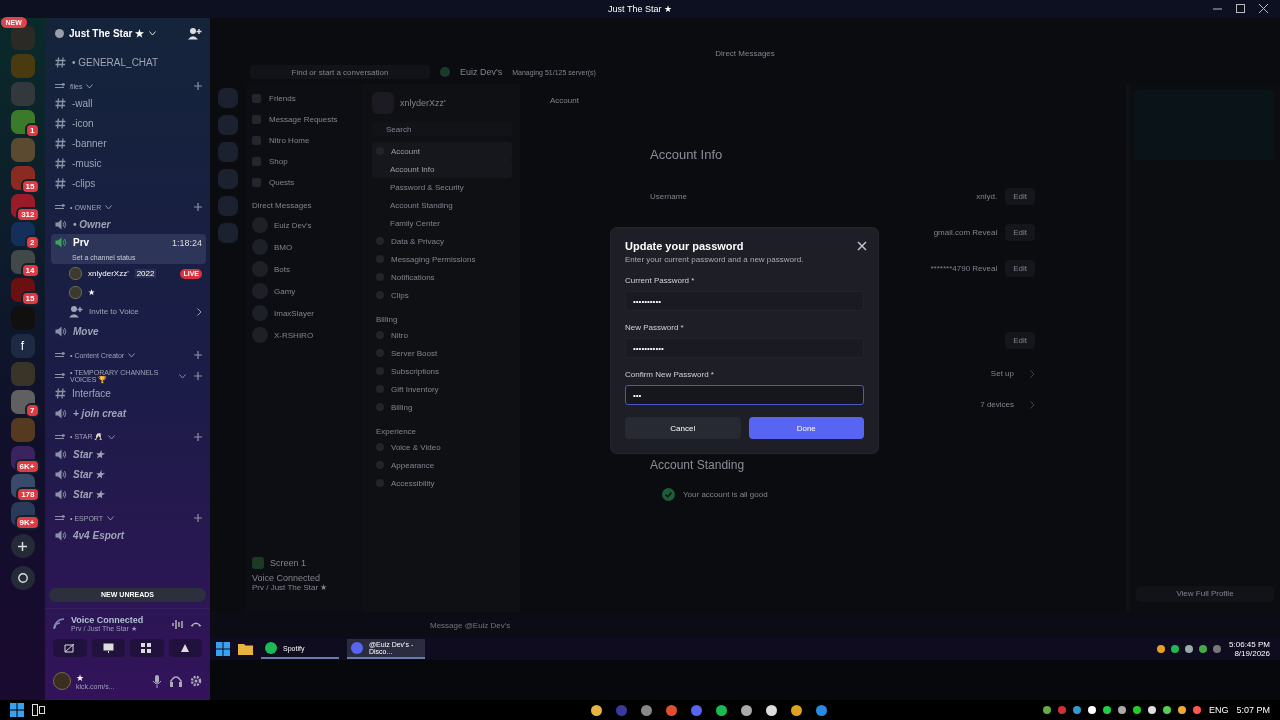 The height and width of the screenshot is (720, 1280). I want to click on settings-item: Account Info, so click(442, 169).